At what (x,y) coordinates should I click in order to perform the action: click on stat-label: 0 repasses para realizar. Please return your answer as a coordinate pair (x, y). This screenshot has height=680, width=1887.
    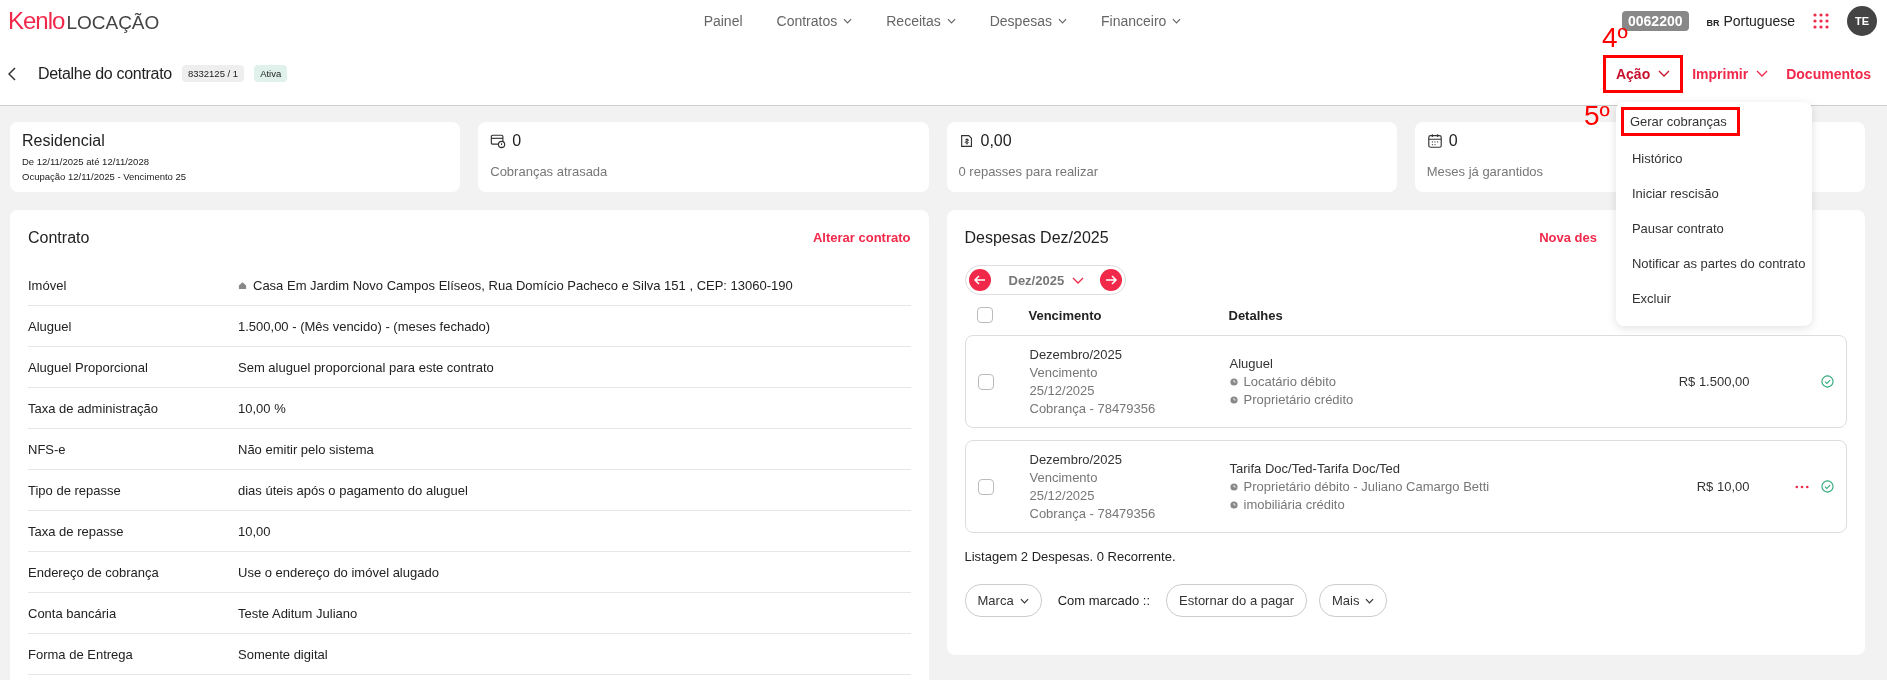
    Looking at the image, I should click on (1028, 171).